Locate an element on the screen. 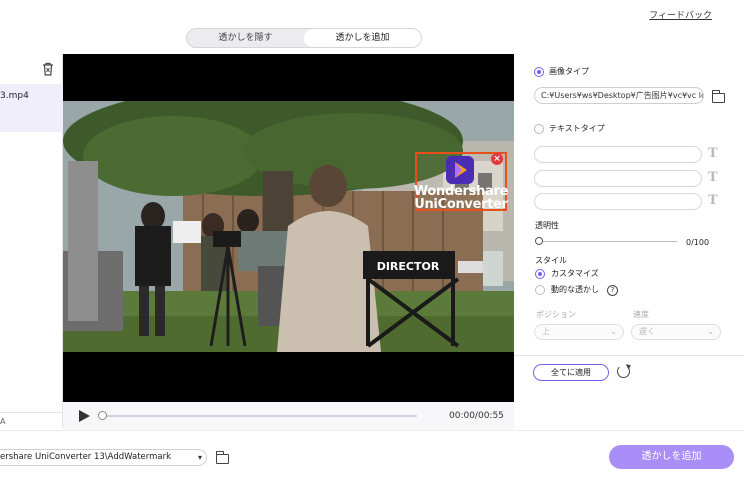 This screenshot has width=744, height=477. position-select-value: 上 is located at coordinates (546, 331).